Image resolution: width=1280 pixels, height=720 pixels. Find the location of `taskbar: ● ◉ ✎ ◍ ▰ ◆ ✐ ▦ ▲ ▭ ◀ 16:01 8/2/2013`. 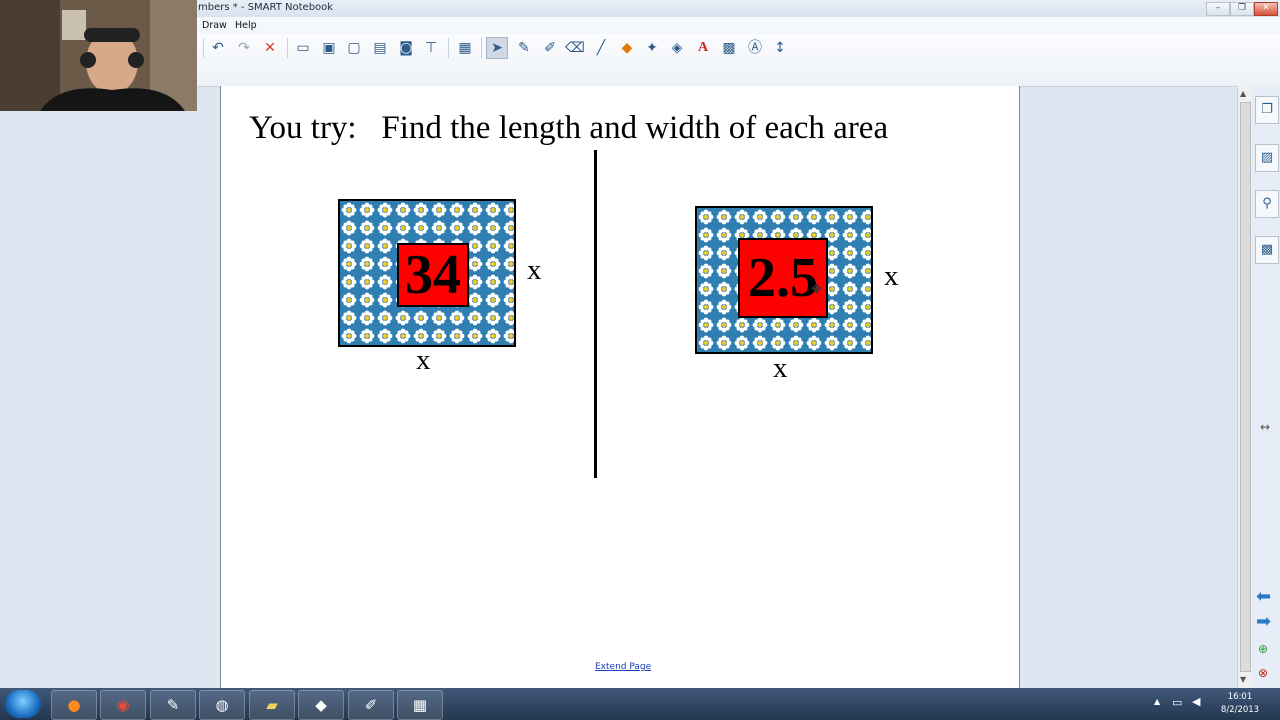

taskbar: ● ◉ ✎ ◍ ▰ ◆ ✐ ▦ ▲ ▭ ◀ 16:01 8/2/2013 is located at coordinates (640, 704).